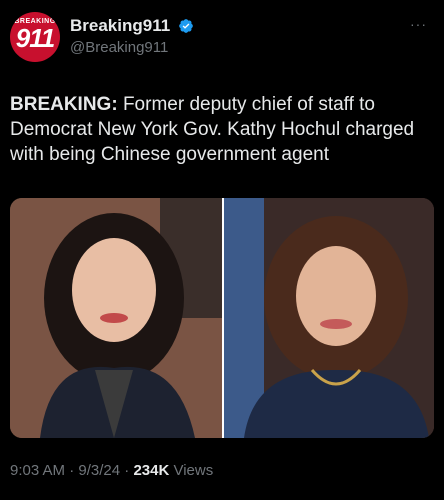 The width and height of the screenshot is (444, 500). What do you see at coordinates (420, 24) in the screenshot?
I see `more-options-icon: ···` at bounding box center [420, 24].